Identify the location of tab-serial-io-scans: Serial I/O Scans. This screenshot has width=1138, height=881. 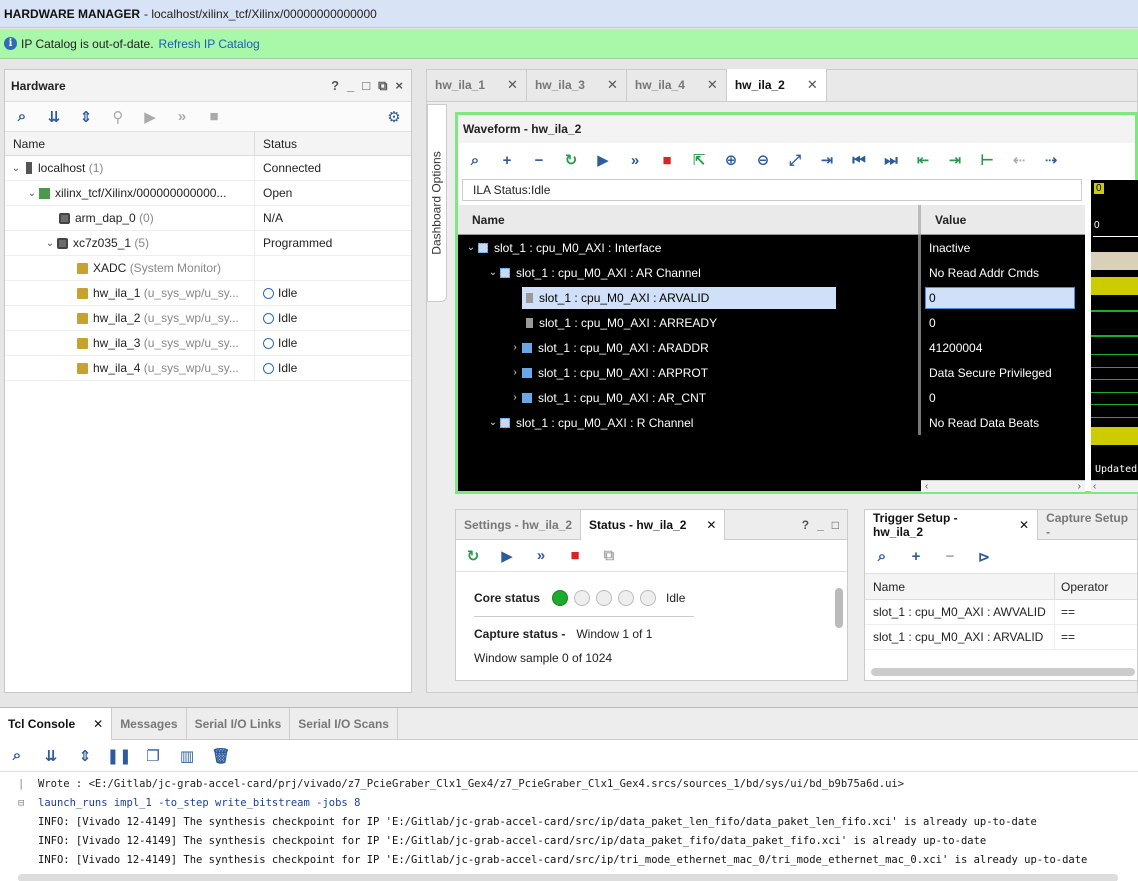
(344, 723).